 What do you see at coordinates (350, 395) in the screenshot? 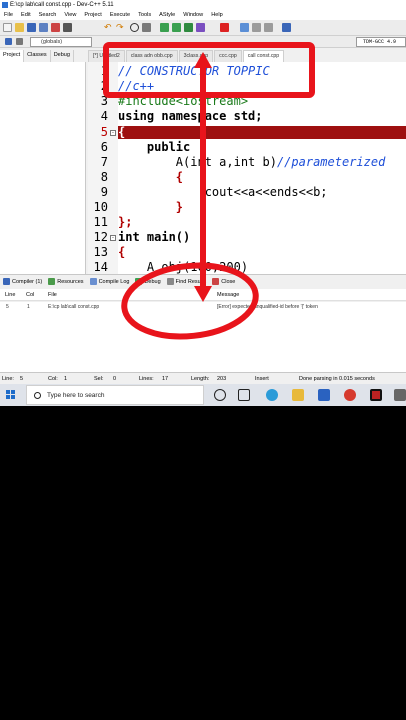
I see `chrome-icon` at bounding box center [350, 395].